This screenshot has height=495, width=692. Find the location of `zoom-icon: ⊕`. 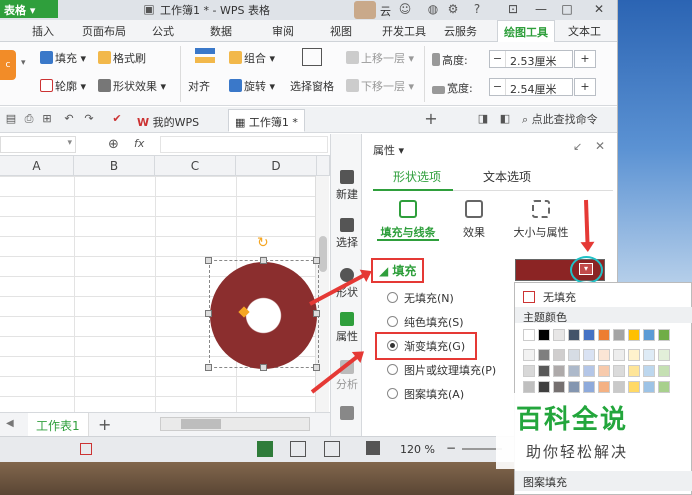

zoom-icon: ⊕ is located at coordinates (113, 144).